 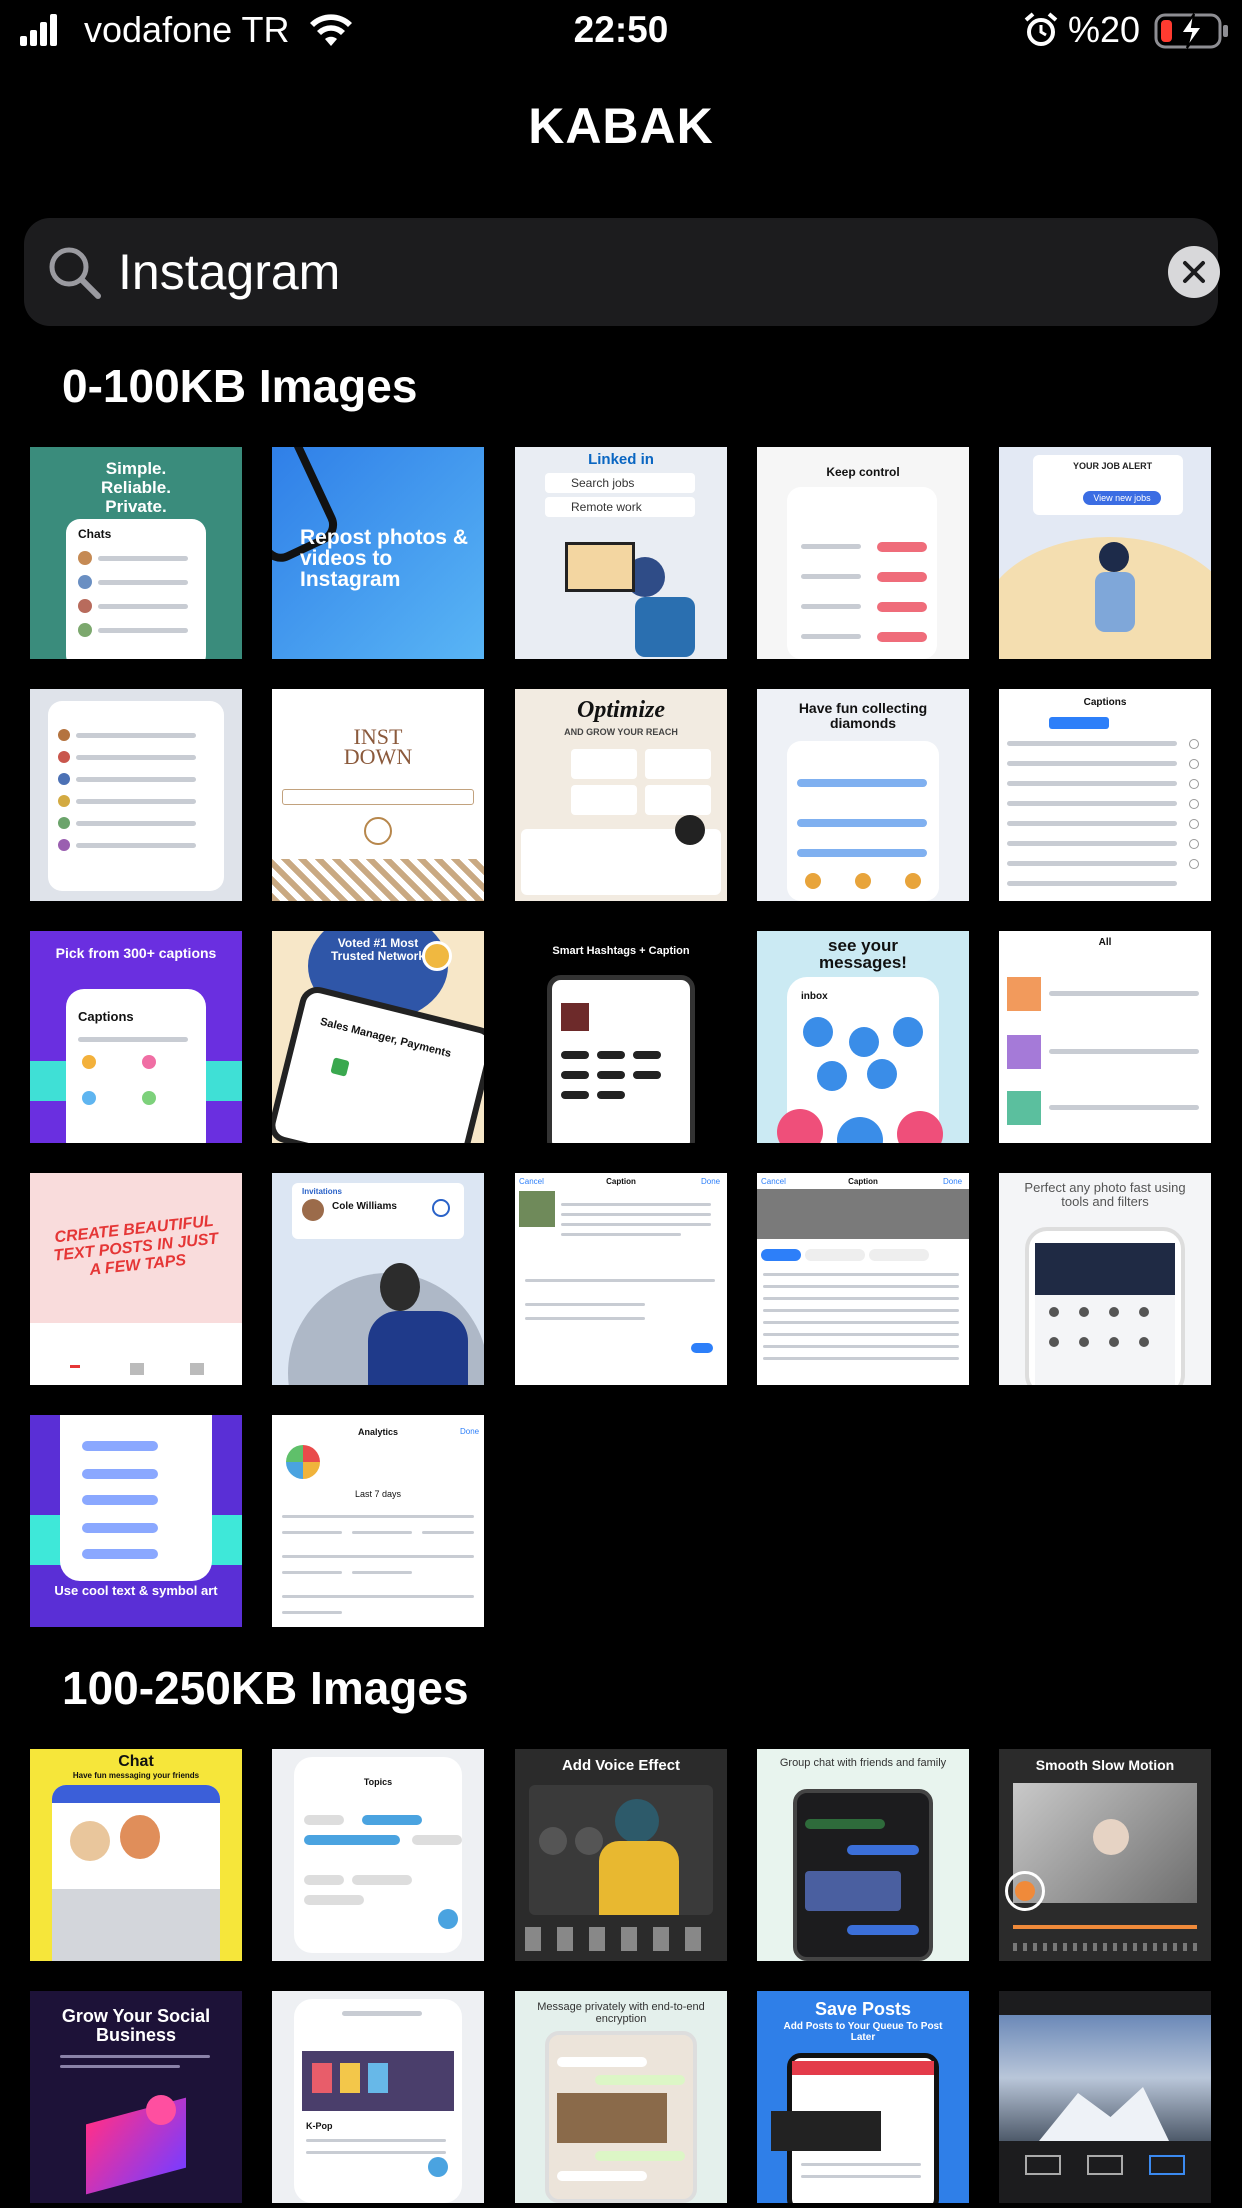 What do you see at coordinates (621, 1855) in the screenshot?
I see `image-tile: Add Voice Effect` at bounding box center [621, 1855].